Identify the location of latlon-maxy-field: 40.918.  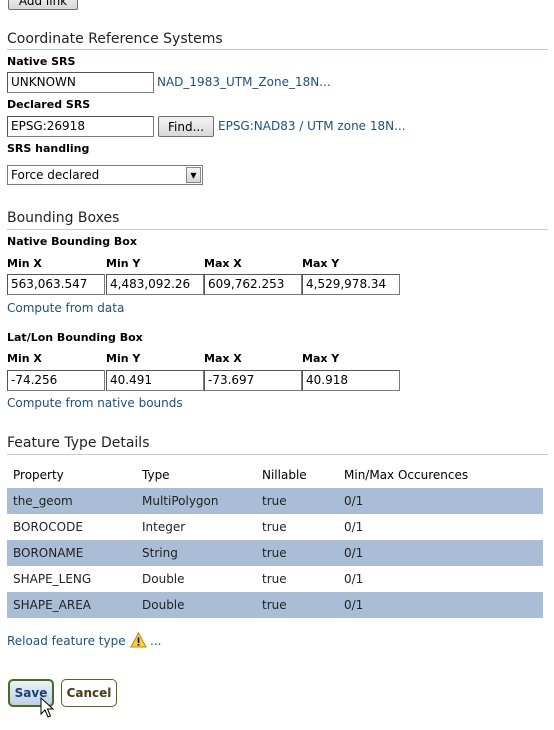
(351, 380).